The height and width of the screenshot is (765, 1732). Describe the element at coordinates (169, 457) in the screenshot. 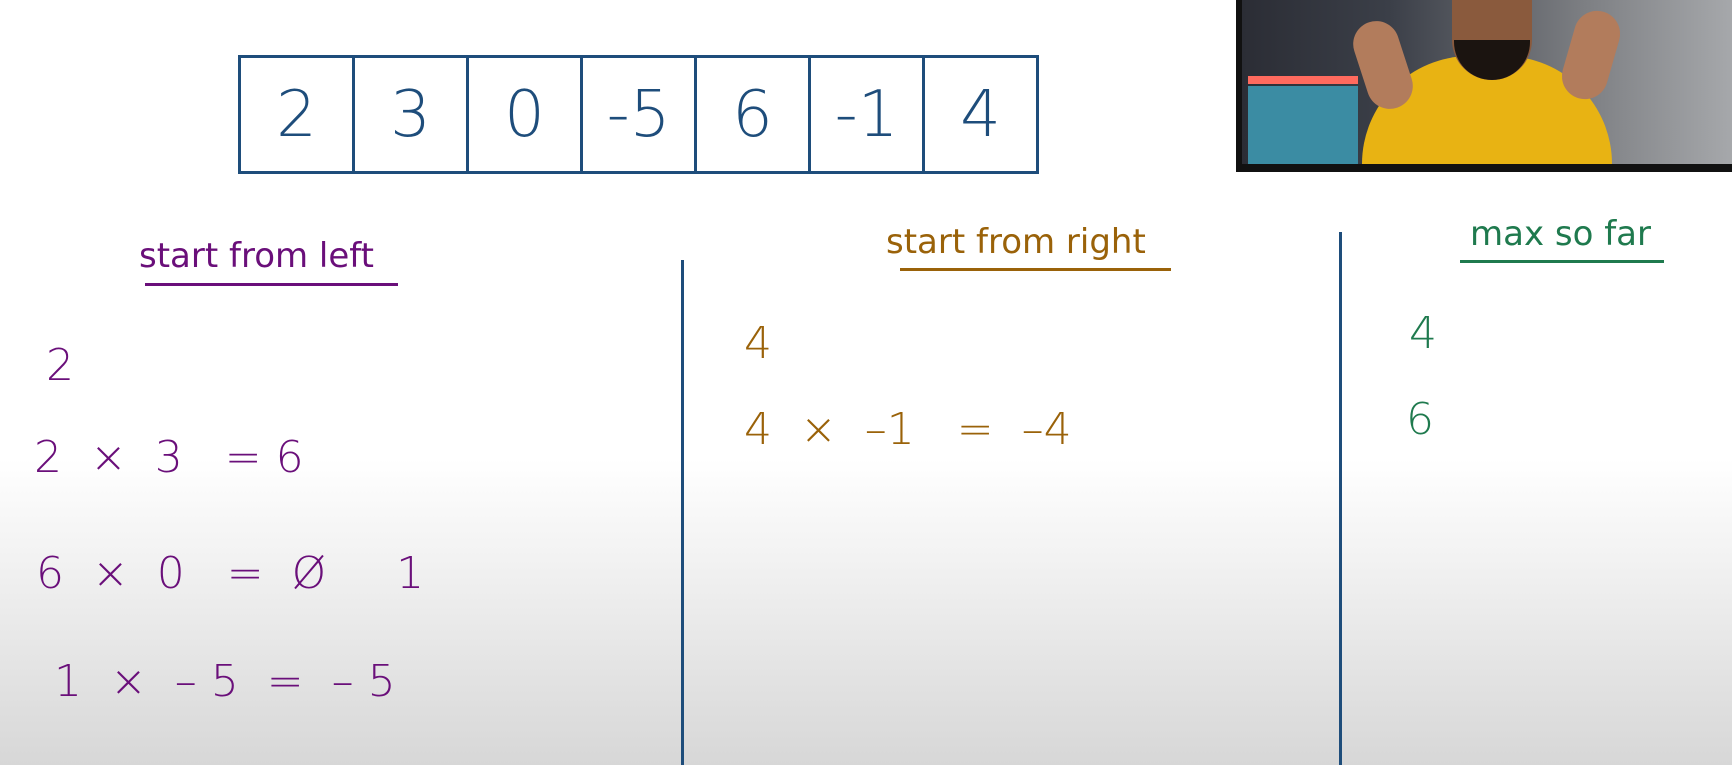

I see `left-line-2: 2 × 3 = 6` at that location.